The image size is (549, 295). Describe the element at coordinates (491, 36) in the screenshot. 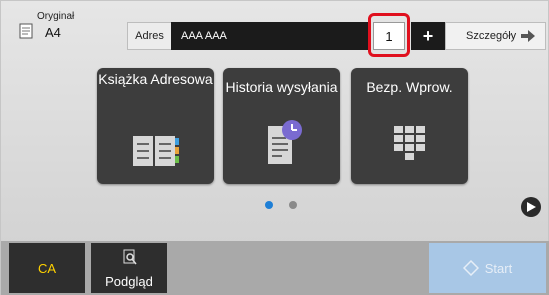

I see `details-label: Szczegóły` at that location.